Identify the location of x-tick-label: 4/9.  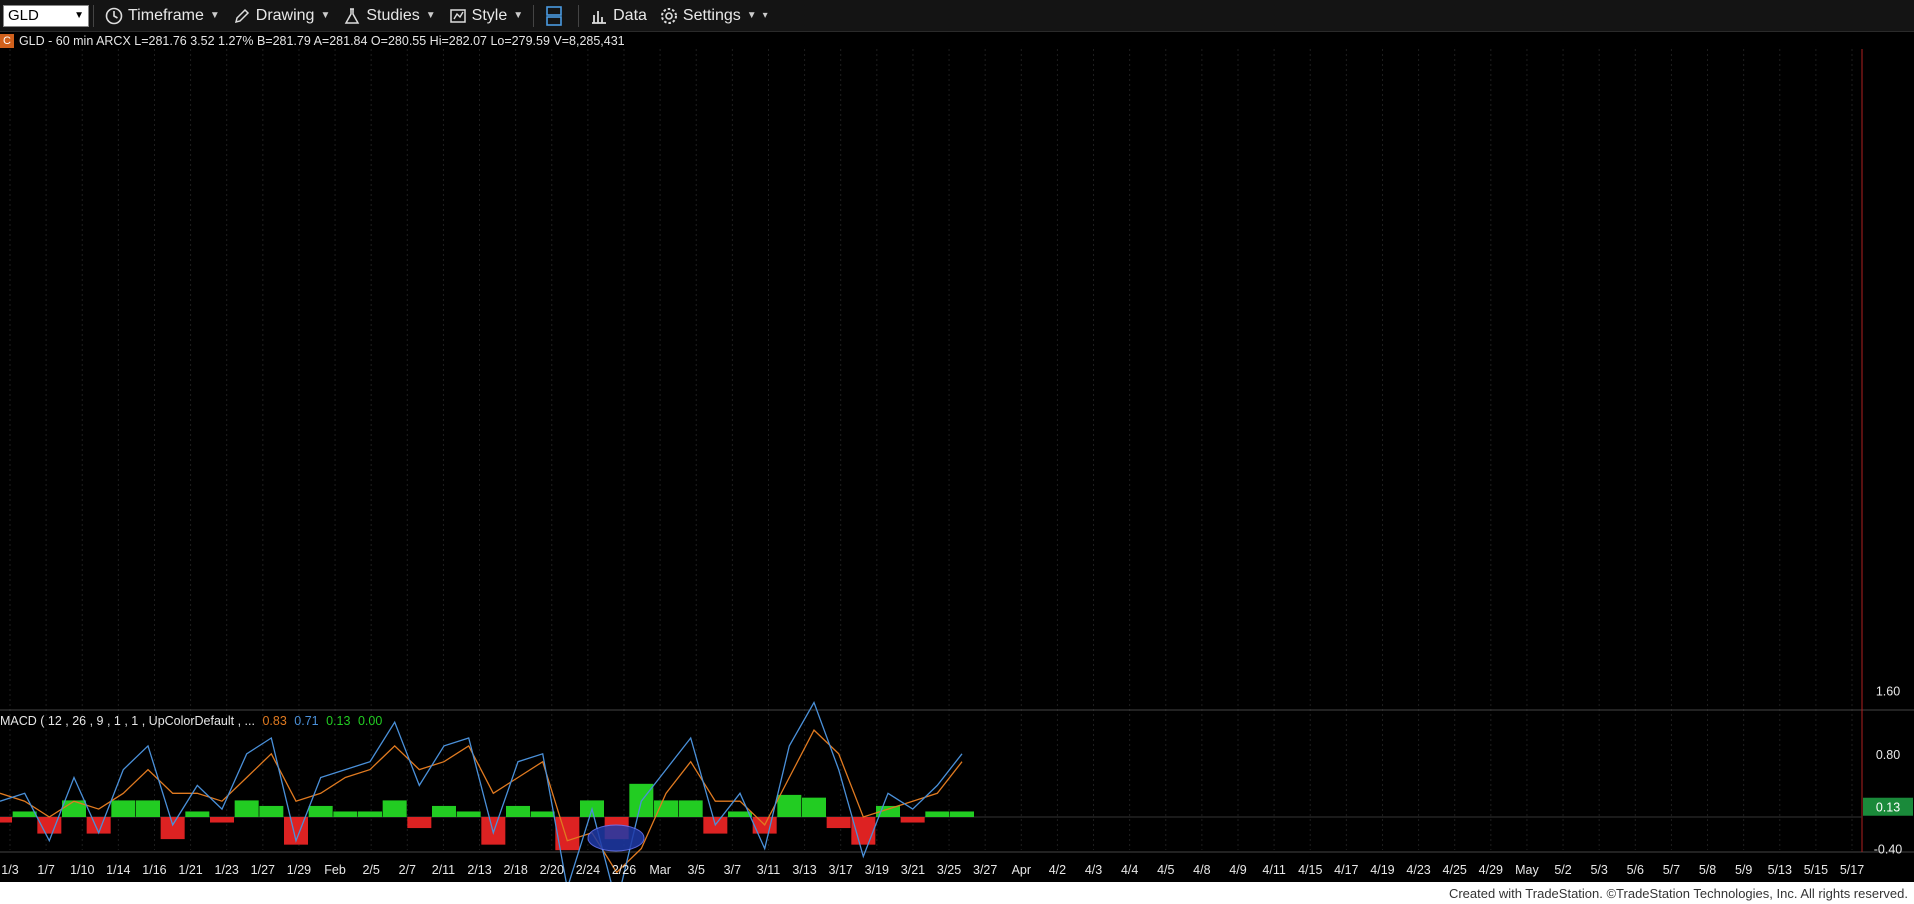
(1237, 870).